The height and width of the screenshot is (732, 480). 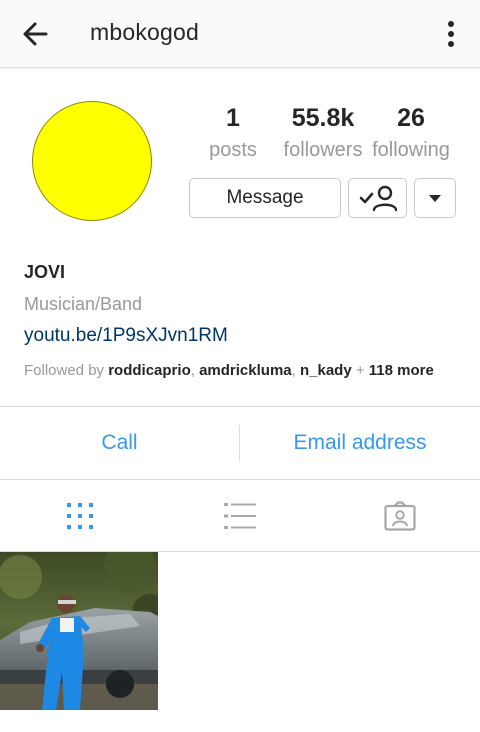 I want to click on tab-grid, so click(x=80, y=515).